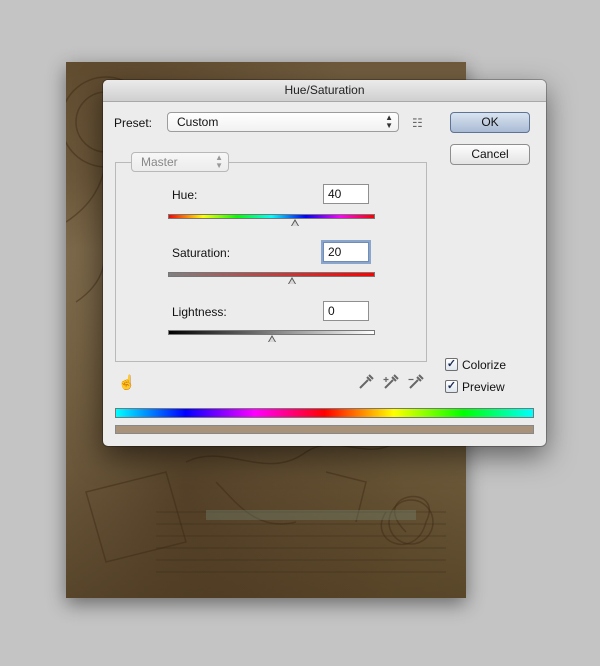 The height and width of the screenshot is (666, 600). What do you see at coordinates (159, 162) in the screenshot?
I see `channel-value: Master` at bounding box center [159, 162].